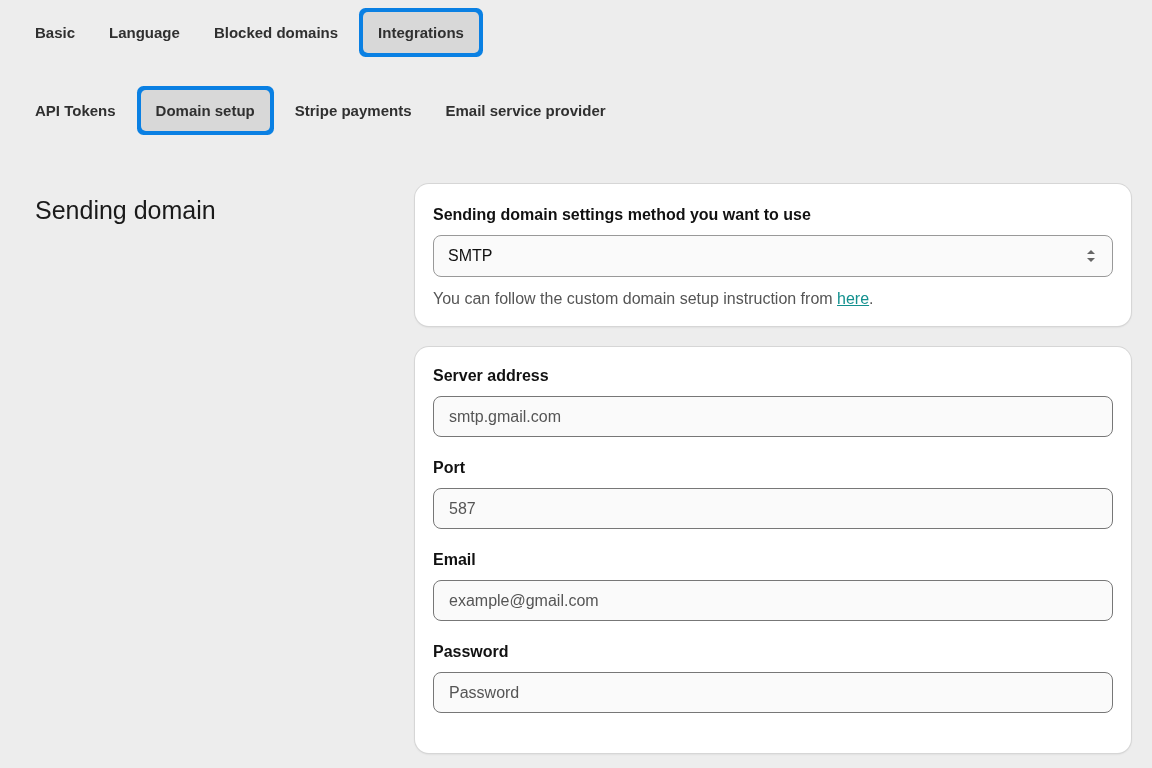 The height and width of the screenshot is (768, 1152). What do you see at coordinates (75, 110) in the screenshot?
I see `tab: API Tokens` at bounding box center [75, 110].